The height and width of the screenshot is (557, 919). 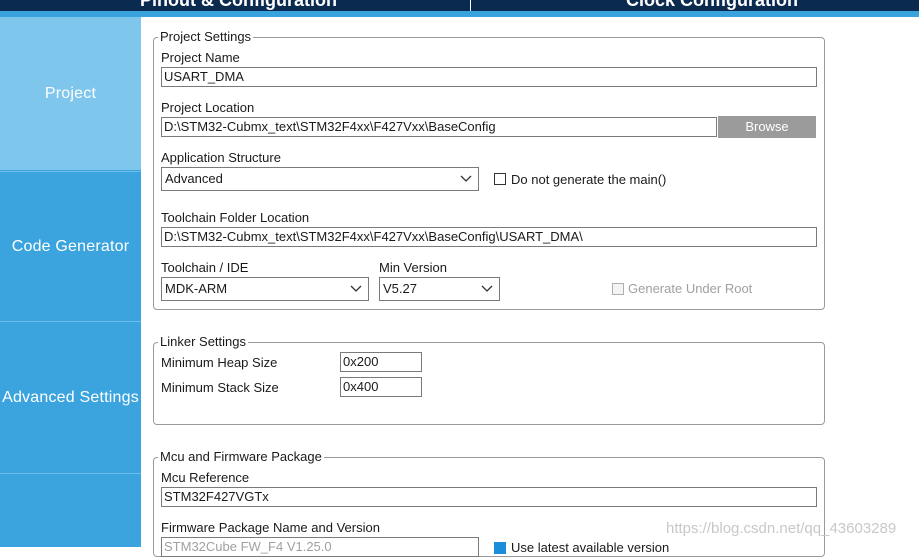 I want to click on minimum-heap-size-input: 0x200, so click(x=381, y=362).